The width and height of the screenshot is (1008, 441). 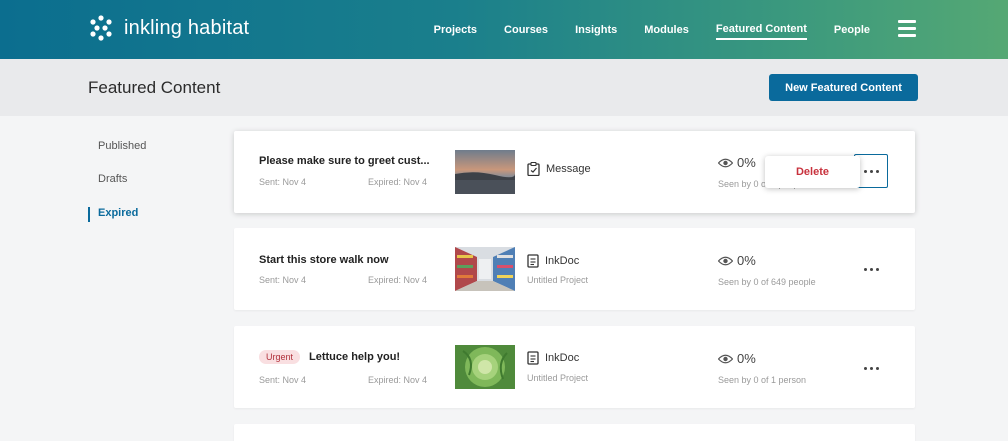 What do you see at coordinates (568, 169) in the screenshot?
I see `content-type-label: Message` at bounding box center [568, 169].